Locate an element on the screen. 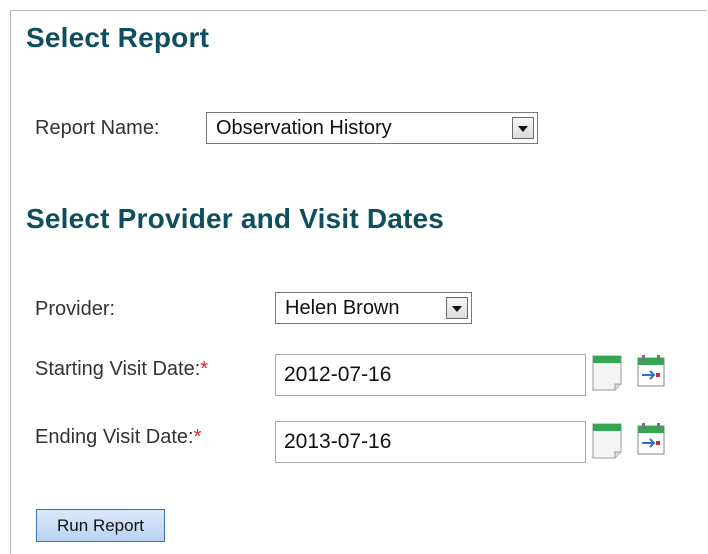  start-date-label: Starting Visit Date:* is located at coordinates (121, 369).